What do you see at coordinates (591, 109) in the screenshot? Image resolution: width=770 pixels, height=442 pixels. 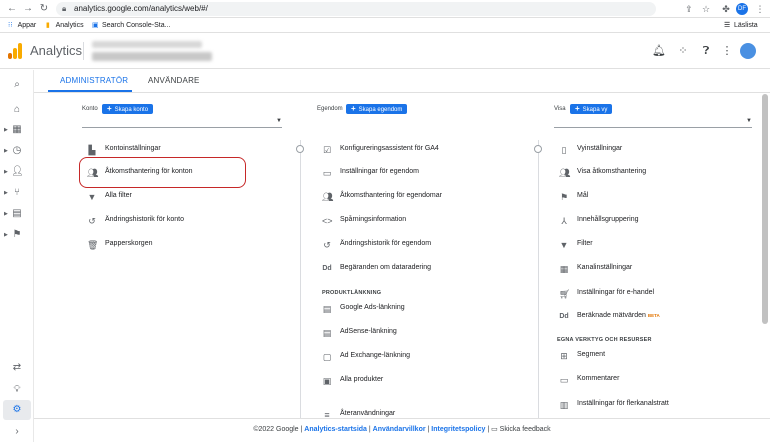 I see `create-view-button: + Skapa vy` at bounding box center [591, 109].